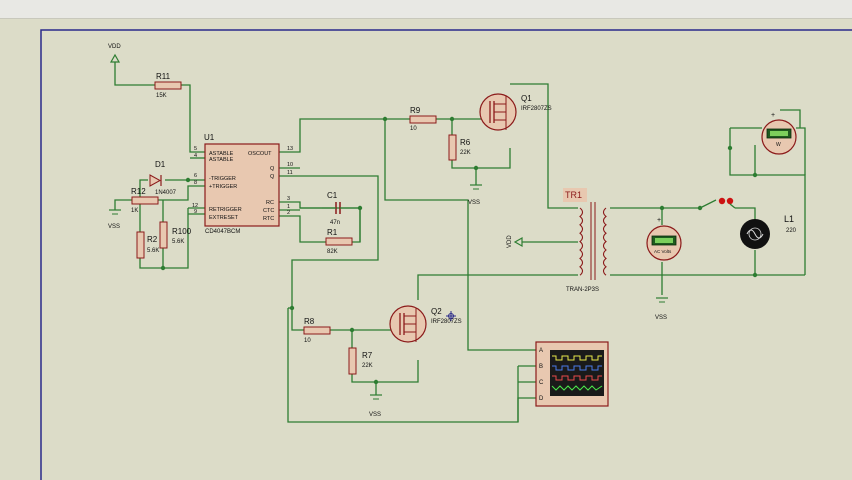 The width and height of the screenshot is (852, 480). Describe the element at coordinates (222, 232) in the screenshot. I see `svg-text: CD4047BCM` at that location.